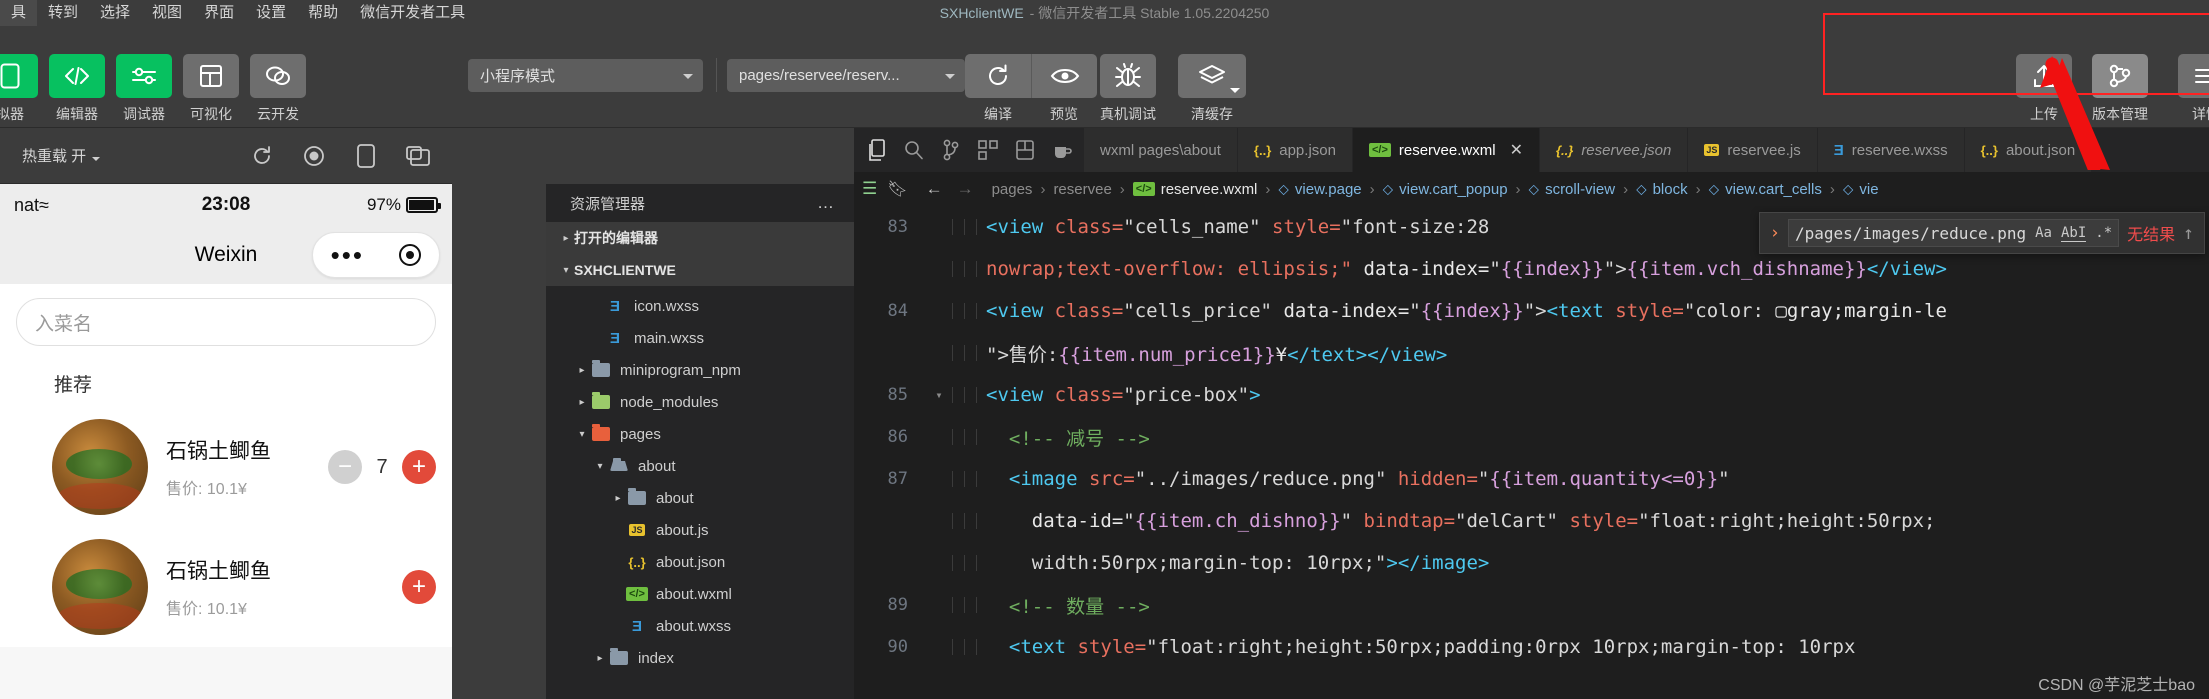 This screenshot has height=699, width=2209. What do you see at coordinates (1891, 150) in the screenshot?
I see `tab-reservee-wxss: Ǝ reservee.wxss` at bounding box center [1891, 150].